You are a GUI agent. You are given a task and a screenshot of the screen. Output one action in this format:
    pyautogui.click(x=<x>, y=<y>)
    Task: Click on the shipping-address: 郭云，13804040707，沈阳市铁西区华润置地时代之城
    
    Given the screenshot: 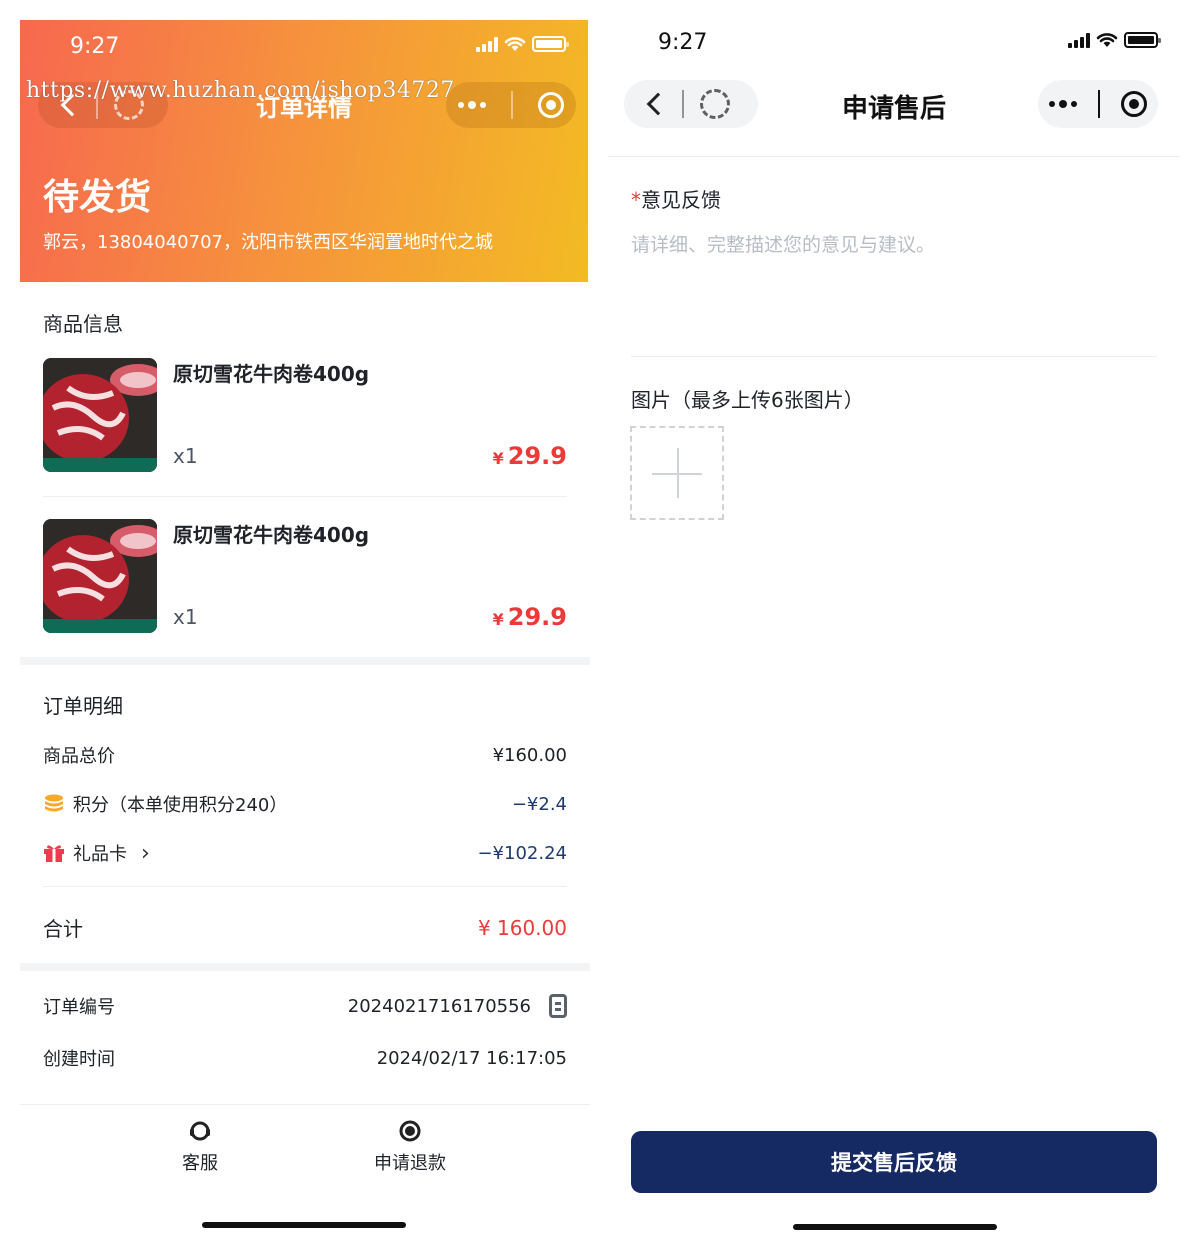 What is the action you would take?
    pyautogui.click(x=268, y=242)
    